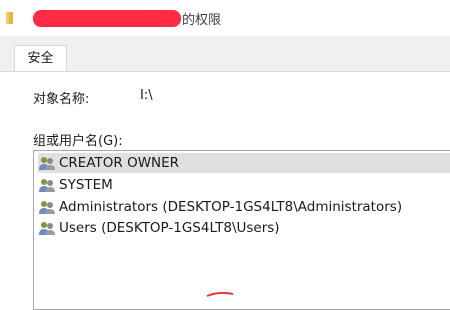 The height and width of the screenshot is (310, 450). I want to click on list-item-label: Users (DESKTOP-1GS4LT8\Users), so click(169, 228).